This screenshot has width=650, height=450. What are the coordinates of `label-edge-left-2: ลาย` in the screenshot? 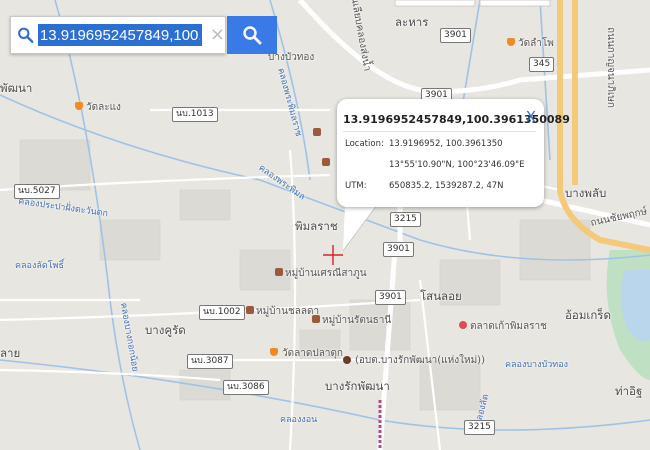 It's located at (10, 353).